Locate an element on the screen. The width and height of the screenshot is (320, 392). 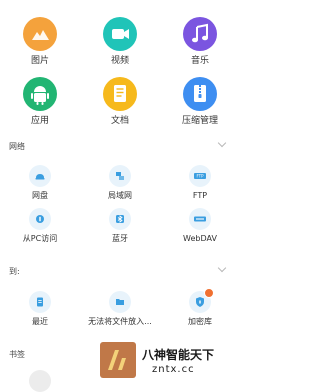
lan-icon is located at coordinates (120, 176).